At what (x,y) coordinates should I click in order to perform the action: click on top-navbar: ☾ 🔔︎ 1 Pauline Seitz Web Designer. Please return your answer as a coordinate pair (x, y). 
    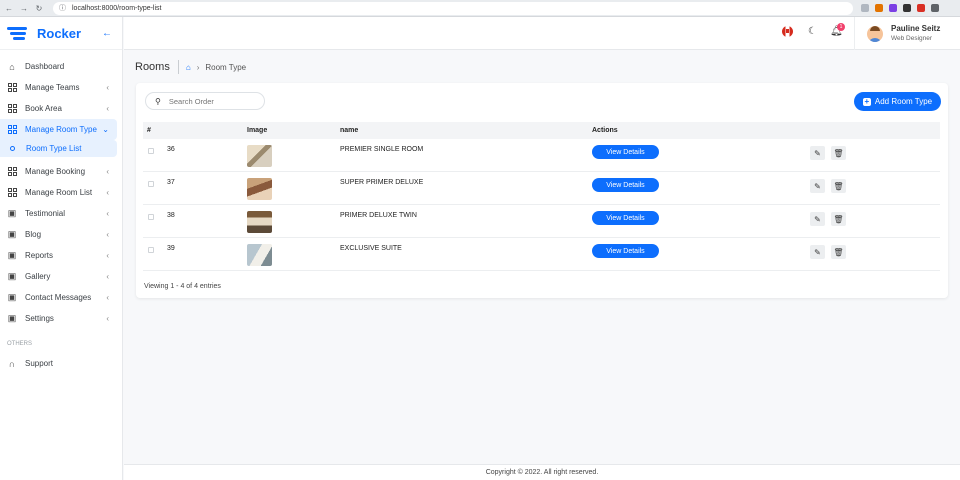
    Looking at the image, I should click on (542, 33).